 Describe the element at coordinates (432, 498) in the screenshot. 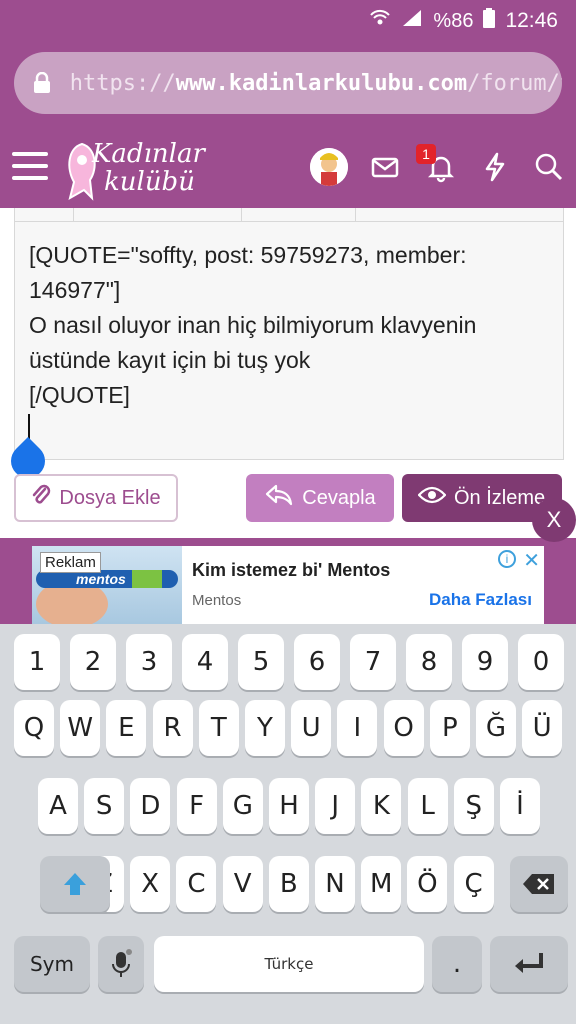

I see `eye-icon` at that location.